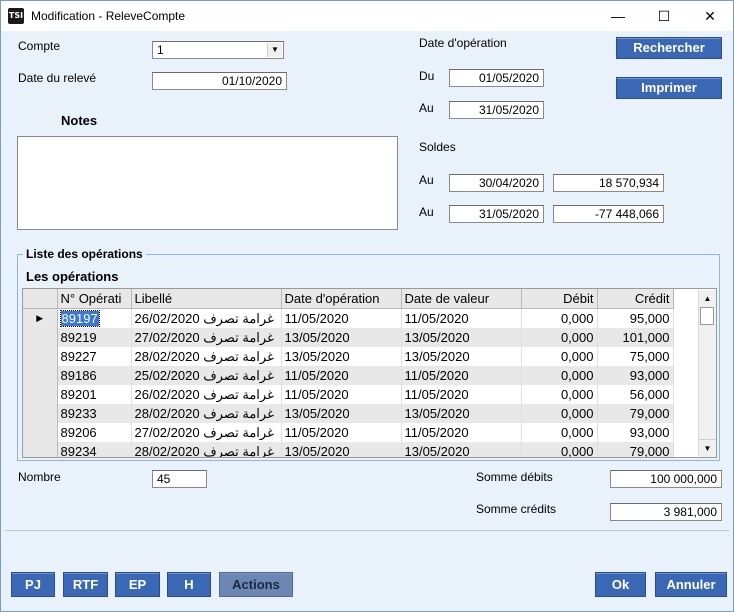  Describe the element at coordinates (274, 50) in the screenshot. I see `chevron-down-icon: ▼` at that location.